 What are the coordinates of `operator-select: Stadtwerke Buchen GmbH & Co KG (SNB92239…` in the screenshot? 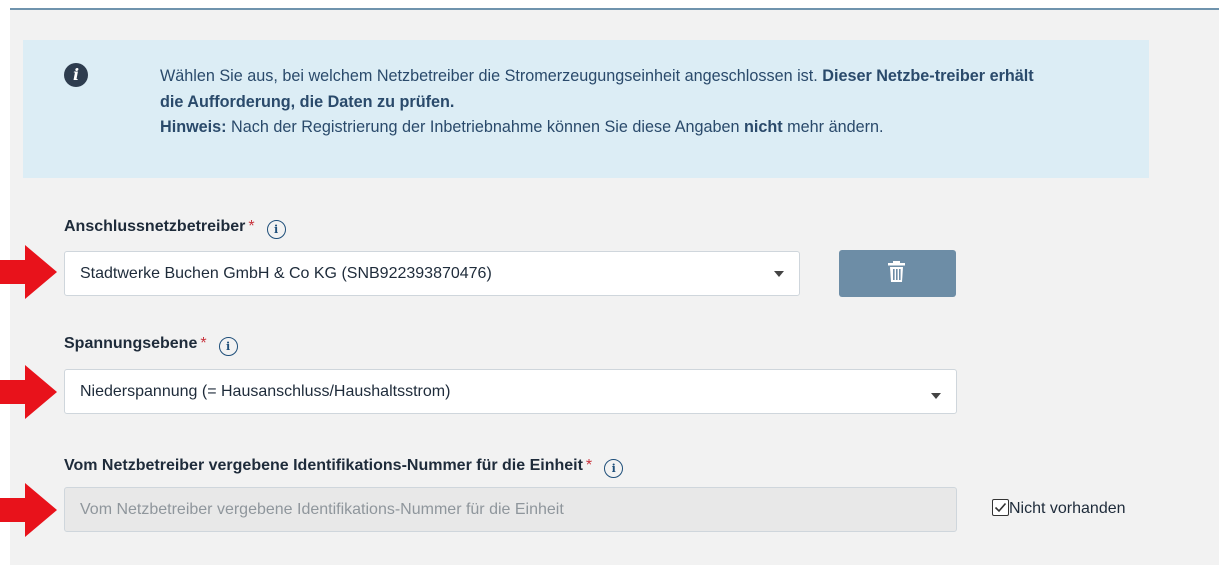 It's located at (432, 273).